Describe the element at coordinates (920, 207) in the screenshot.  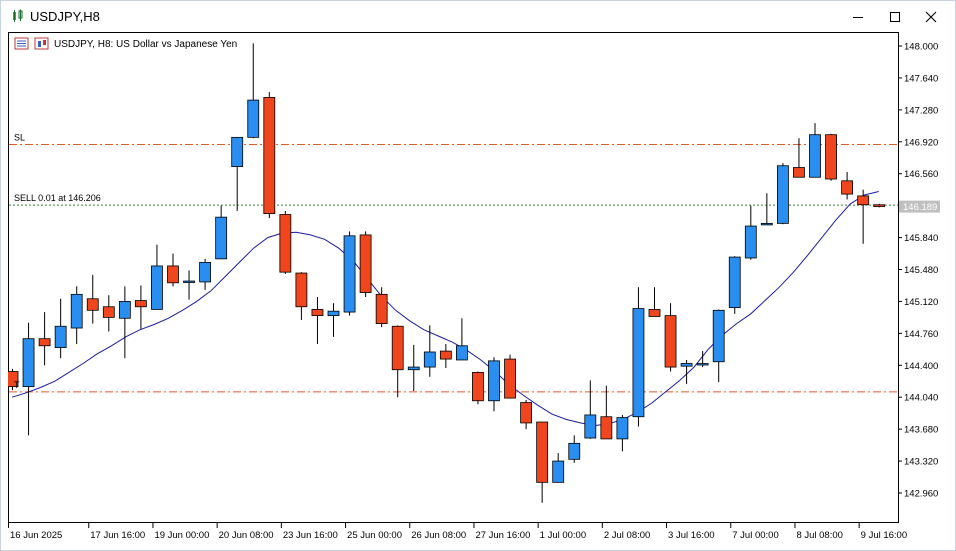
I see `current-price-label: 146.189` at that location.